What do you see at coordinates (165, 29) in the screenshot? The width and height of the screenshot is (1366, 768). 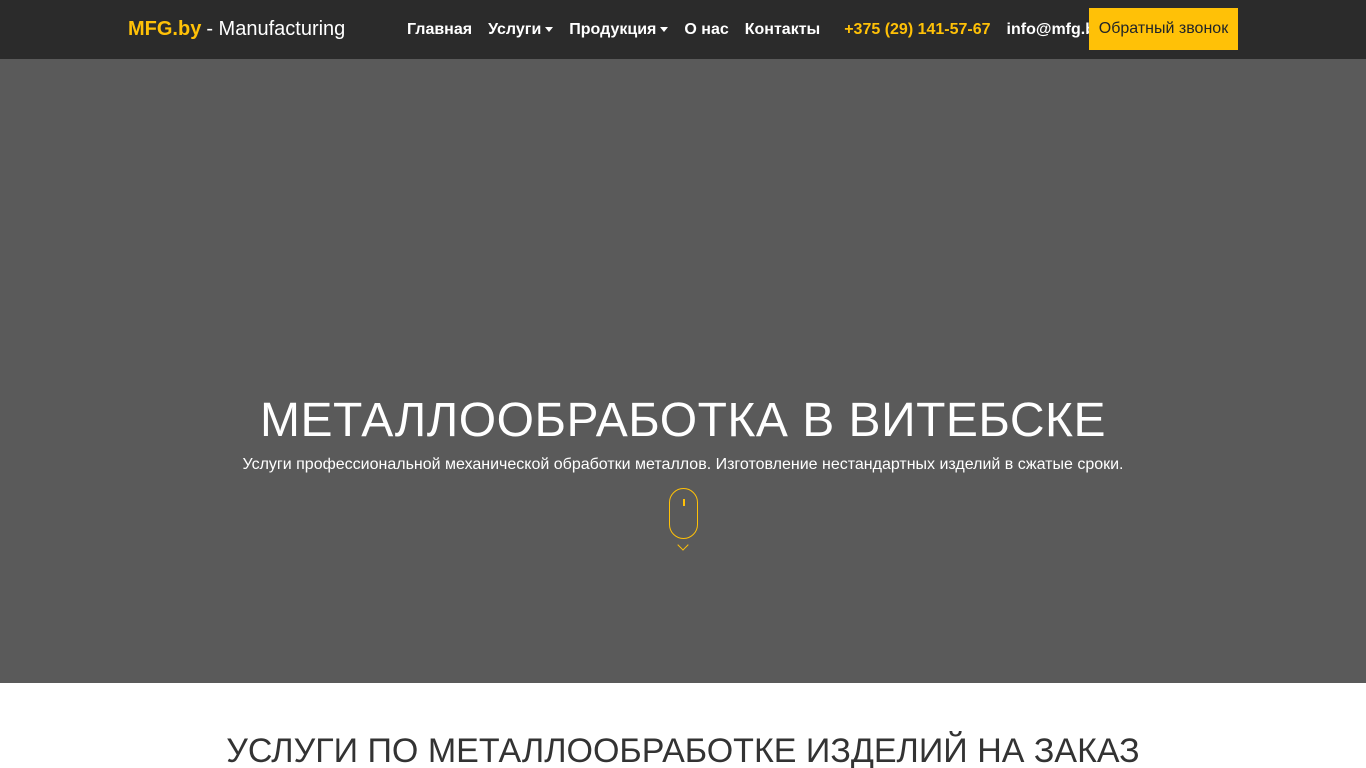 I see `brand-accent-text: MFG.by` at bounding box center [165, 29].